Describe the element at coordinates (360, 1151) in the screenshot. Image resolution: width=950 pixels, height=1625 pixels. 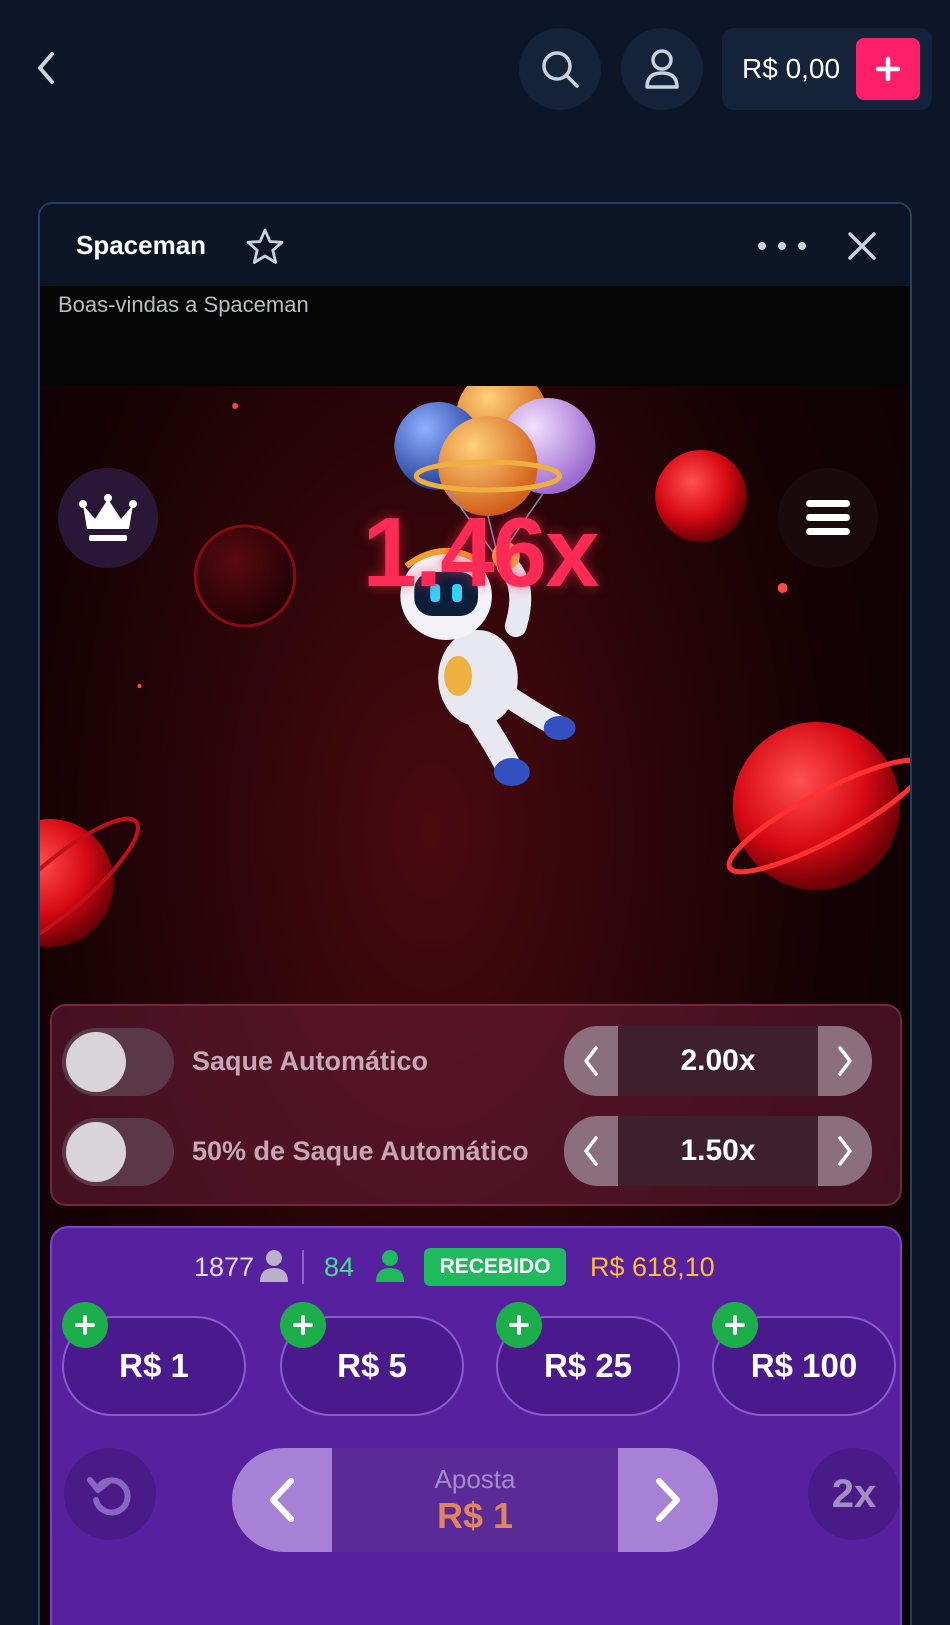
I see `half-auto-cashout-label: 50% de Saque Automático` at that location.